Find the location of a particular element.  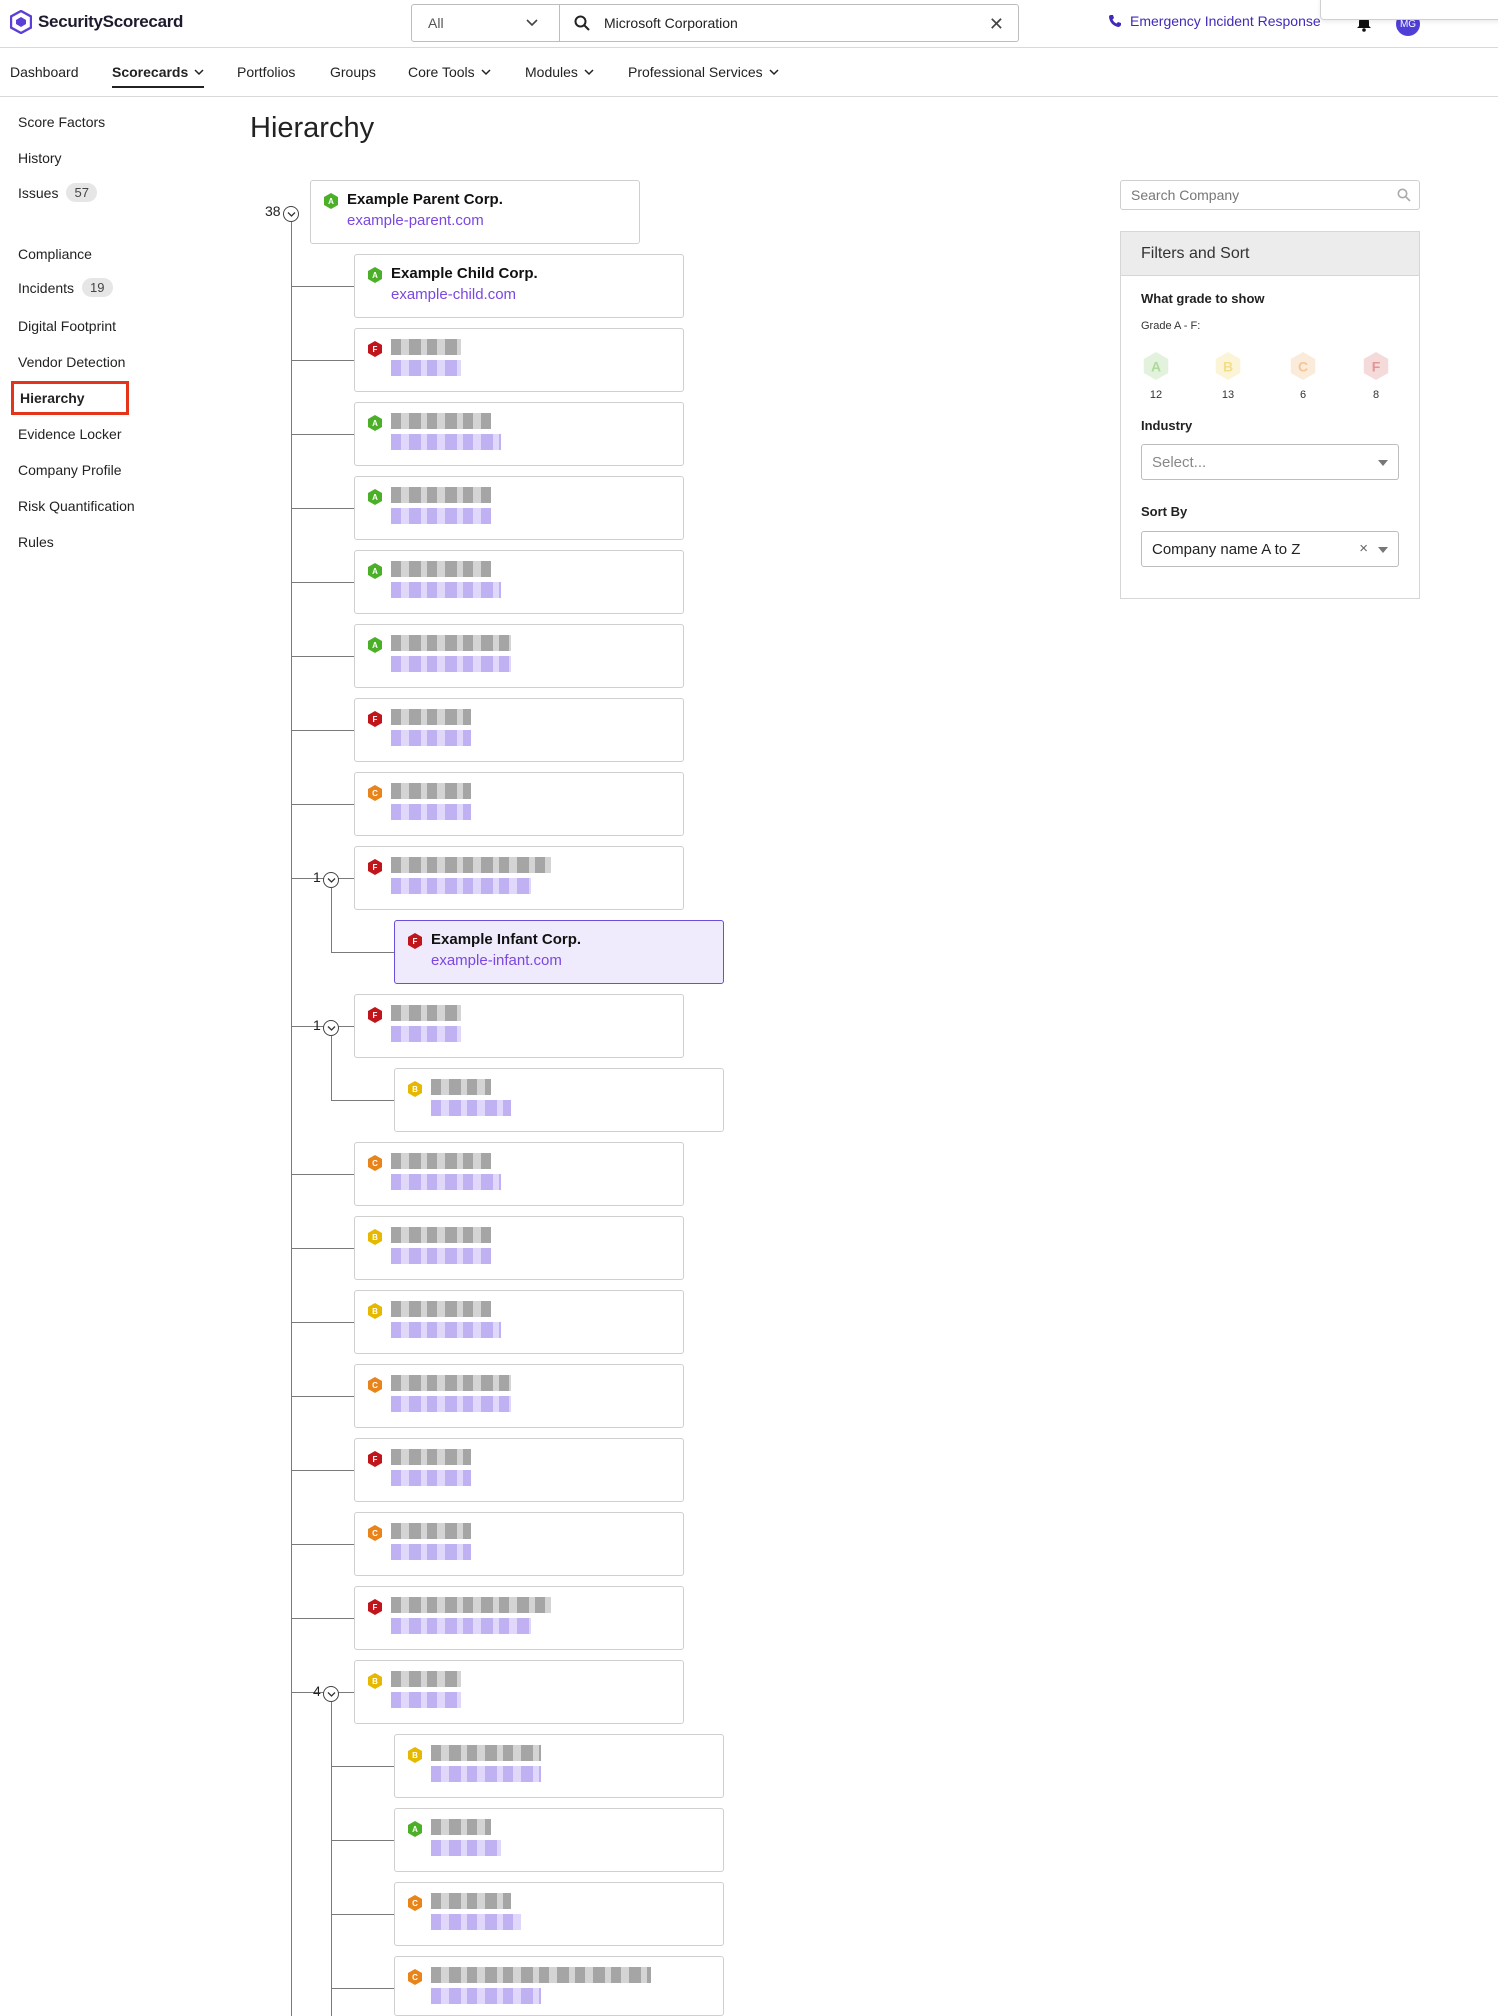

chevron-down-icon is located at coordinates (589, 72).